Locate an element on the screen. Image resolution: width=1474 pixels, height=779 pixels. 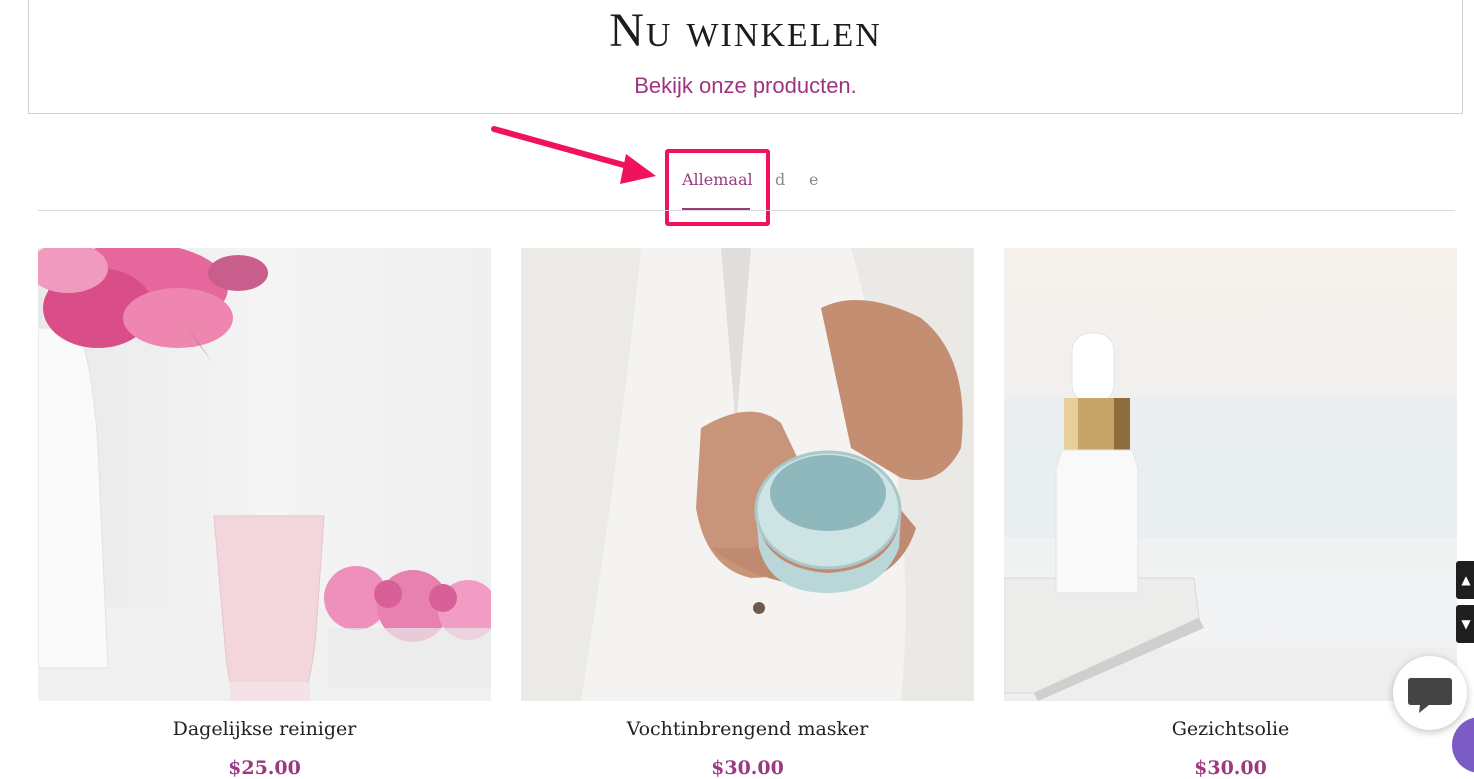
product-name: Dagelijkse reiniger is located at coordinates (264, 729).